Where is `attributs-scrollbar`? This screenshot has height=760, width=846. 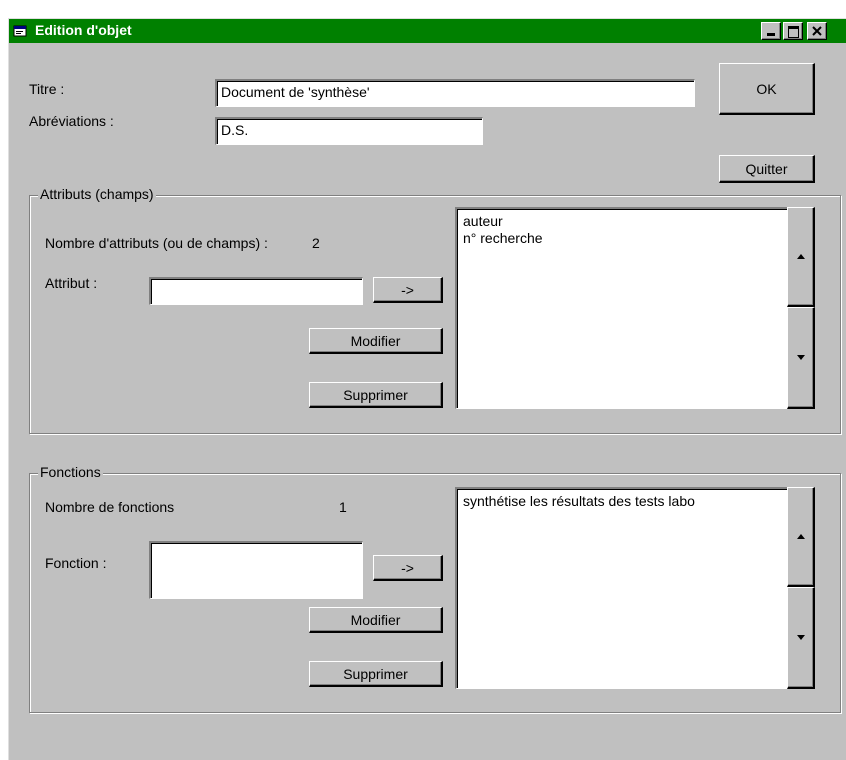
attributs-scrollbar is located at coordinates (801, 308).